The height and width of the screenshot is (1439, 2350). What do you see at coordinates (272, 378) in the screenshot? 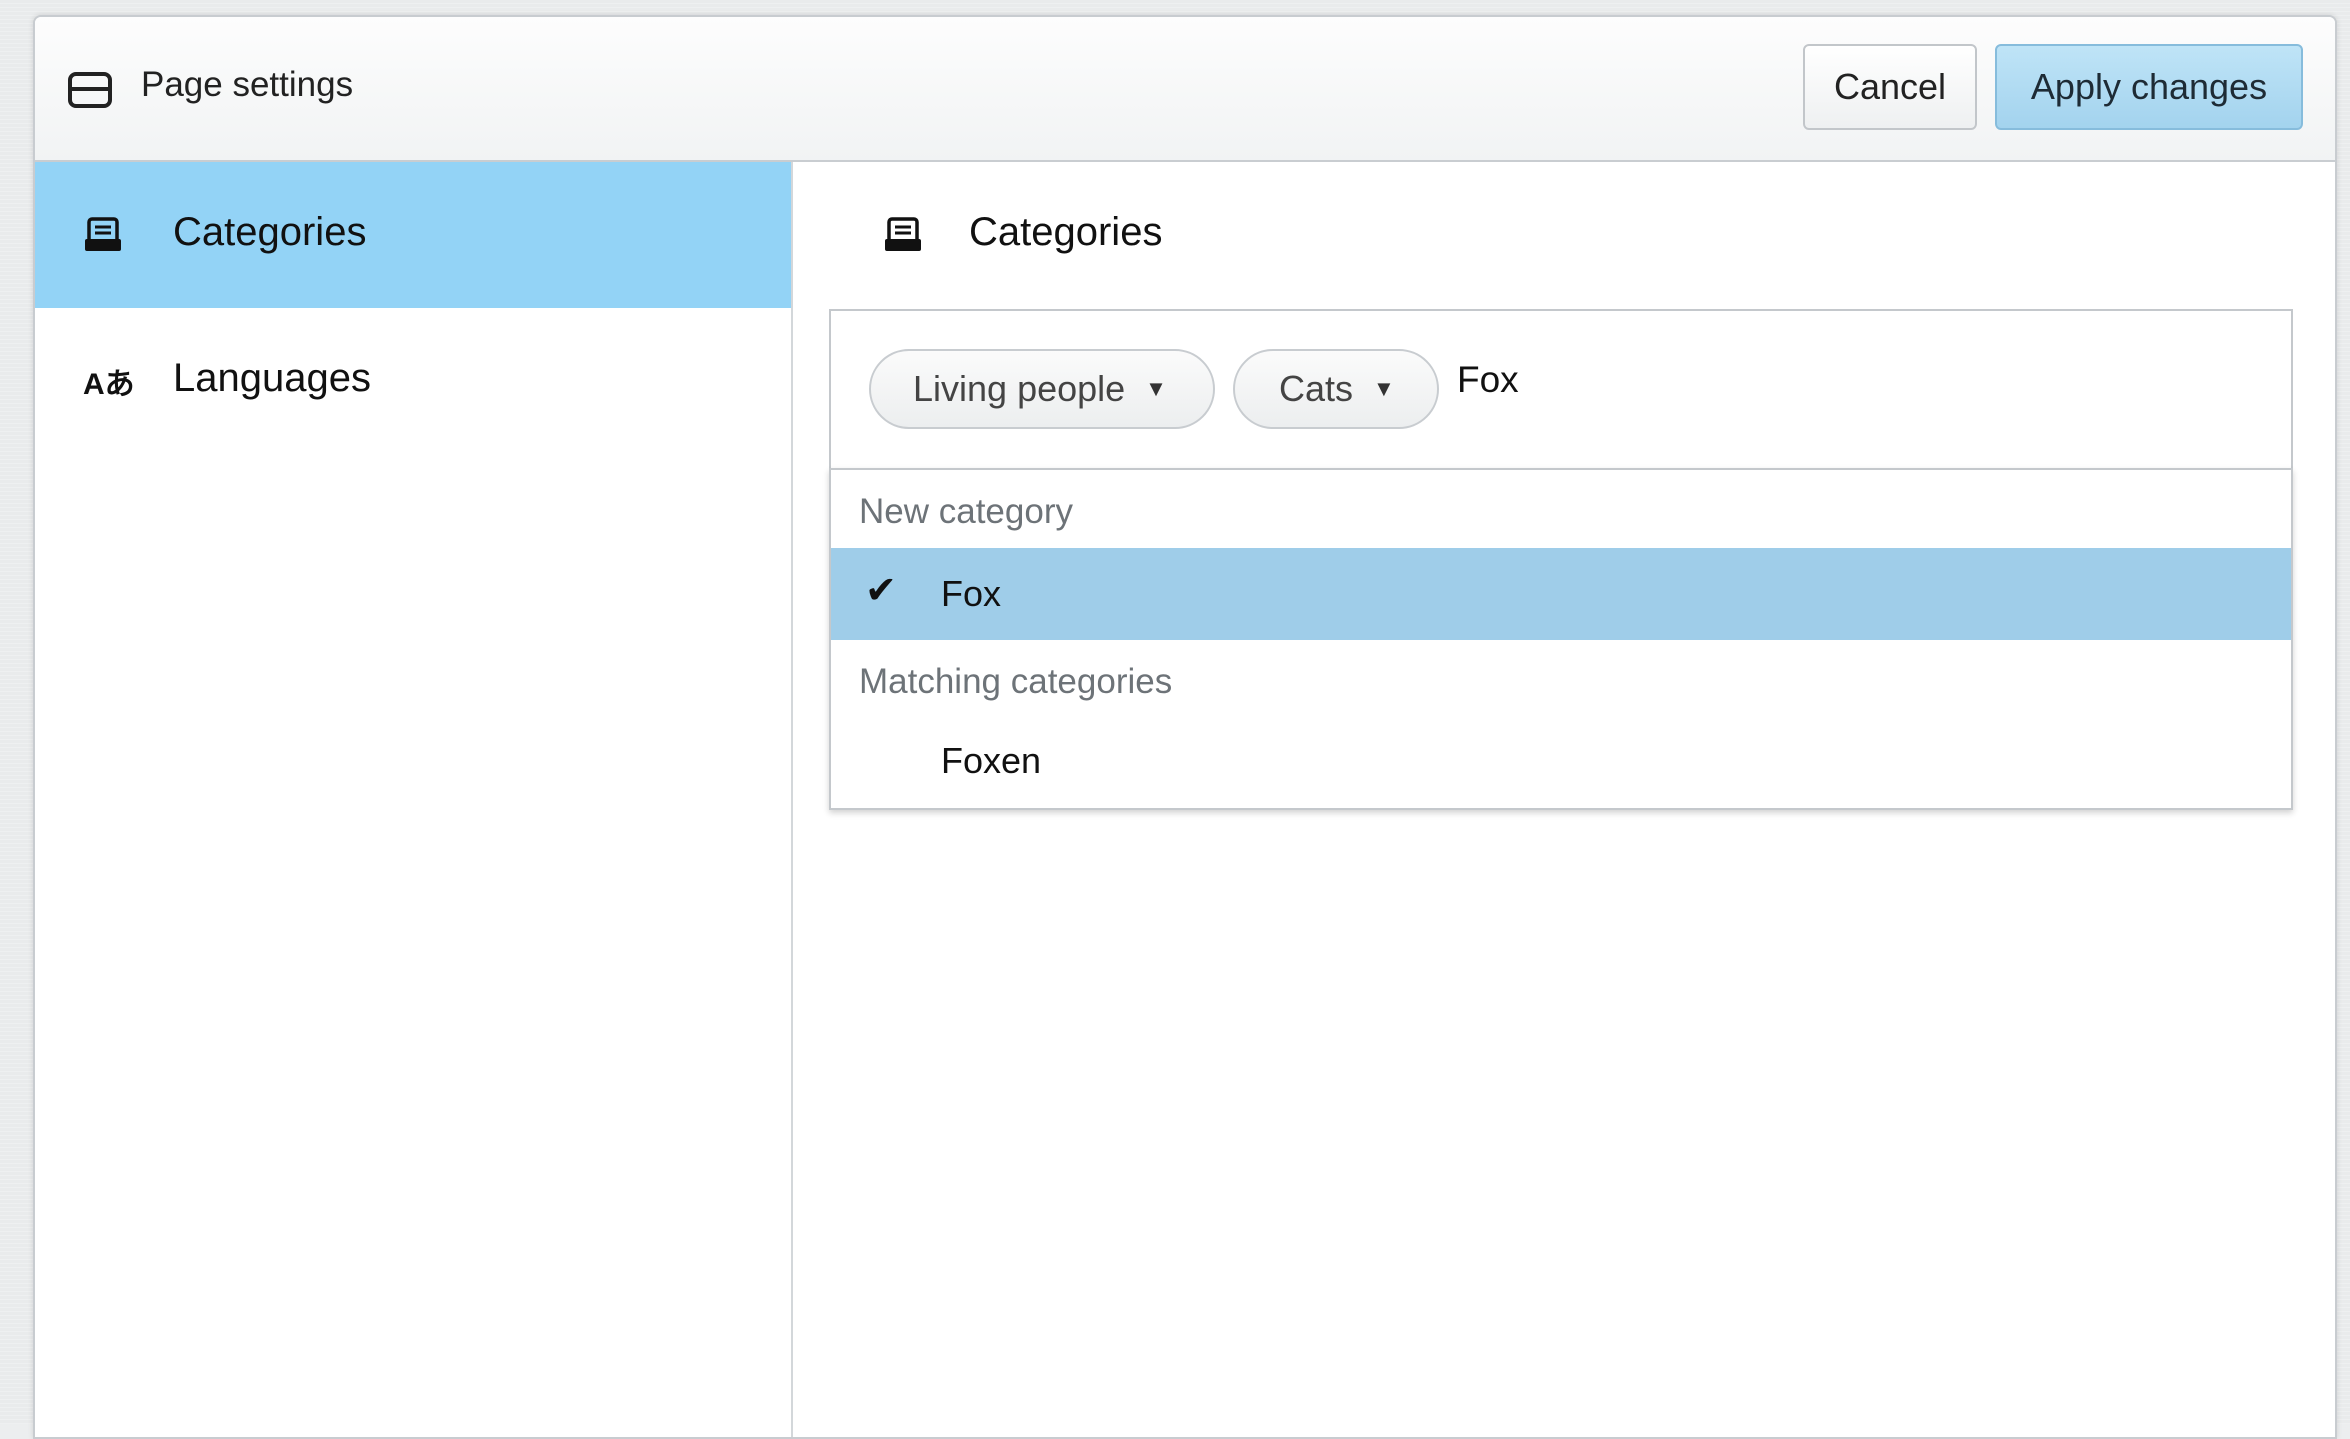
I see `sidebar-item-label: Languages` at bounding box center [272, 378].